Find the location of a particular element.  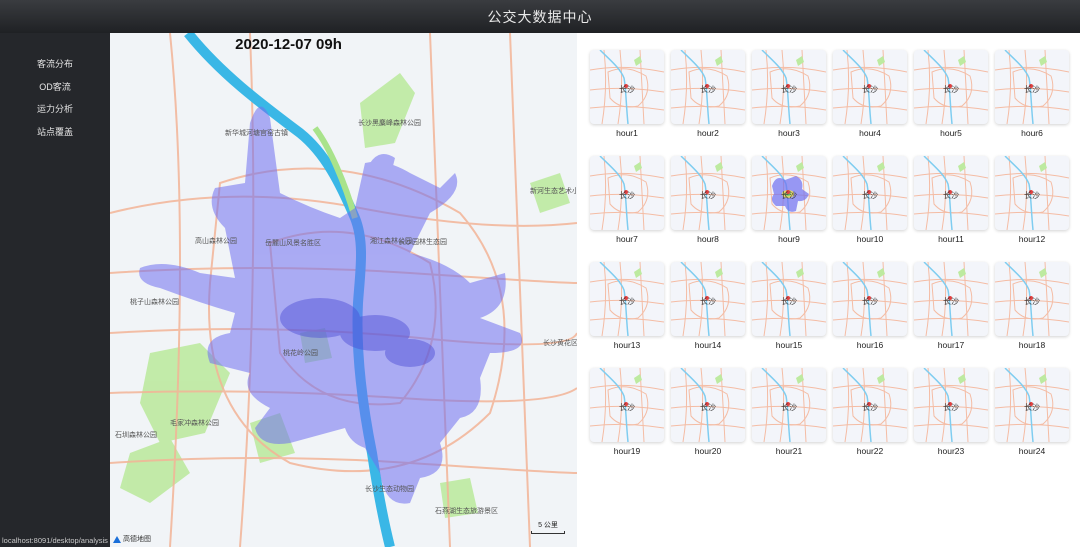

hour-thumbnail: 长沙 hour18 is located at coordinates (1032, 307).